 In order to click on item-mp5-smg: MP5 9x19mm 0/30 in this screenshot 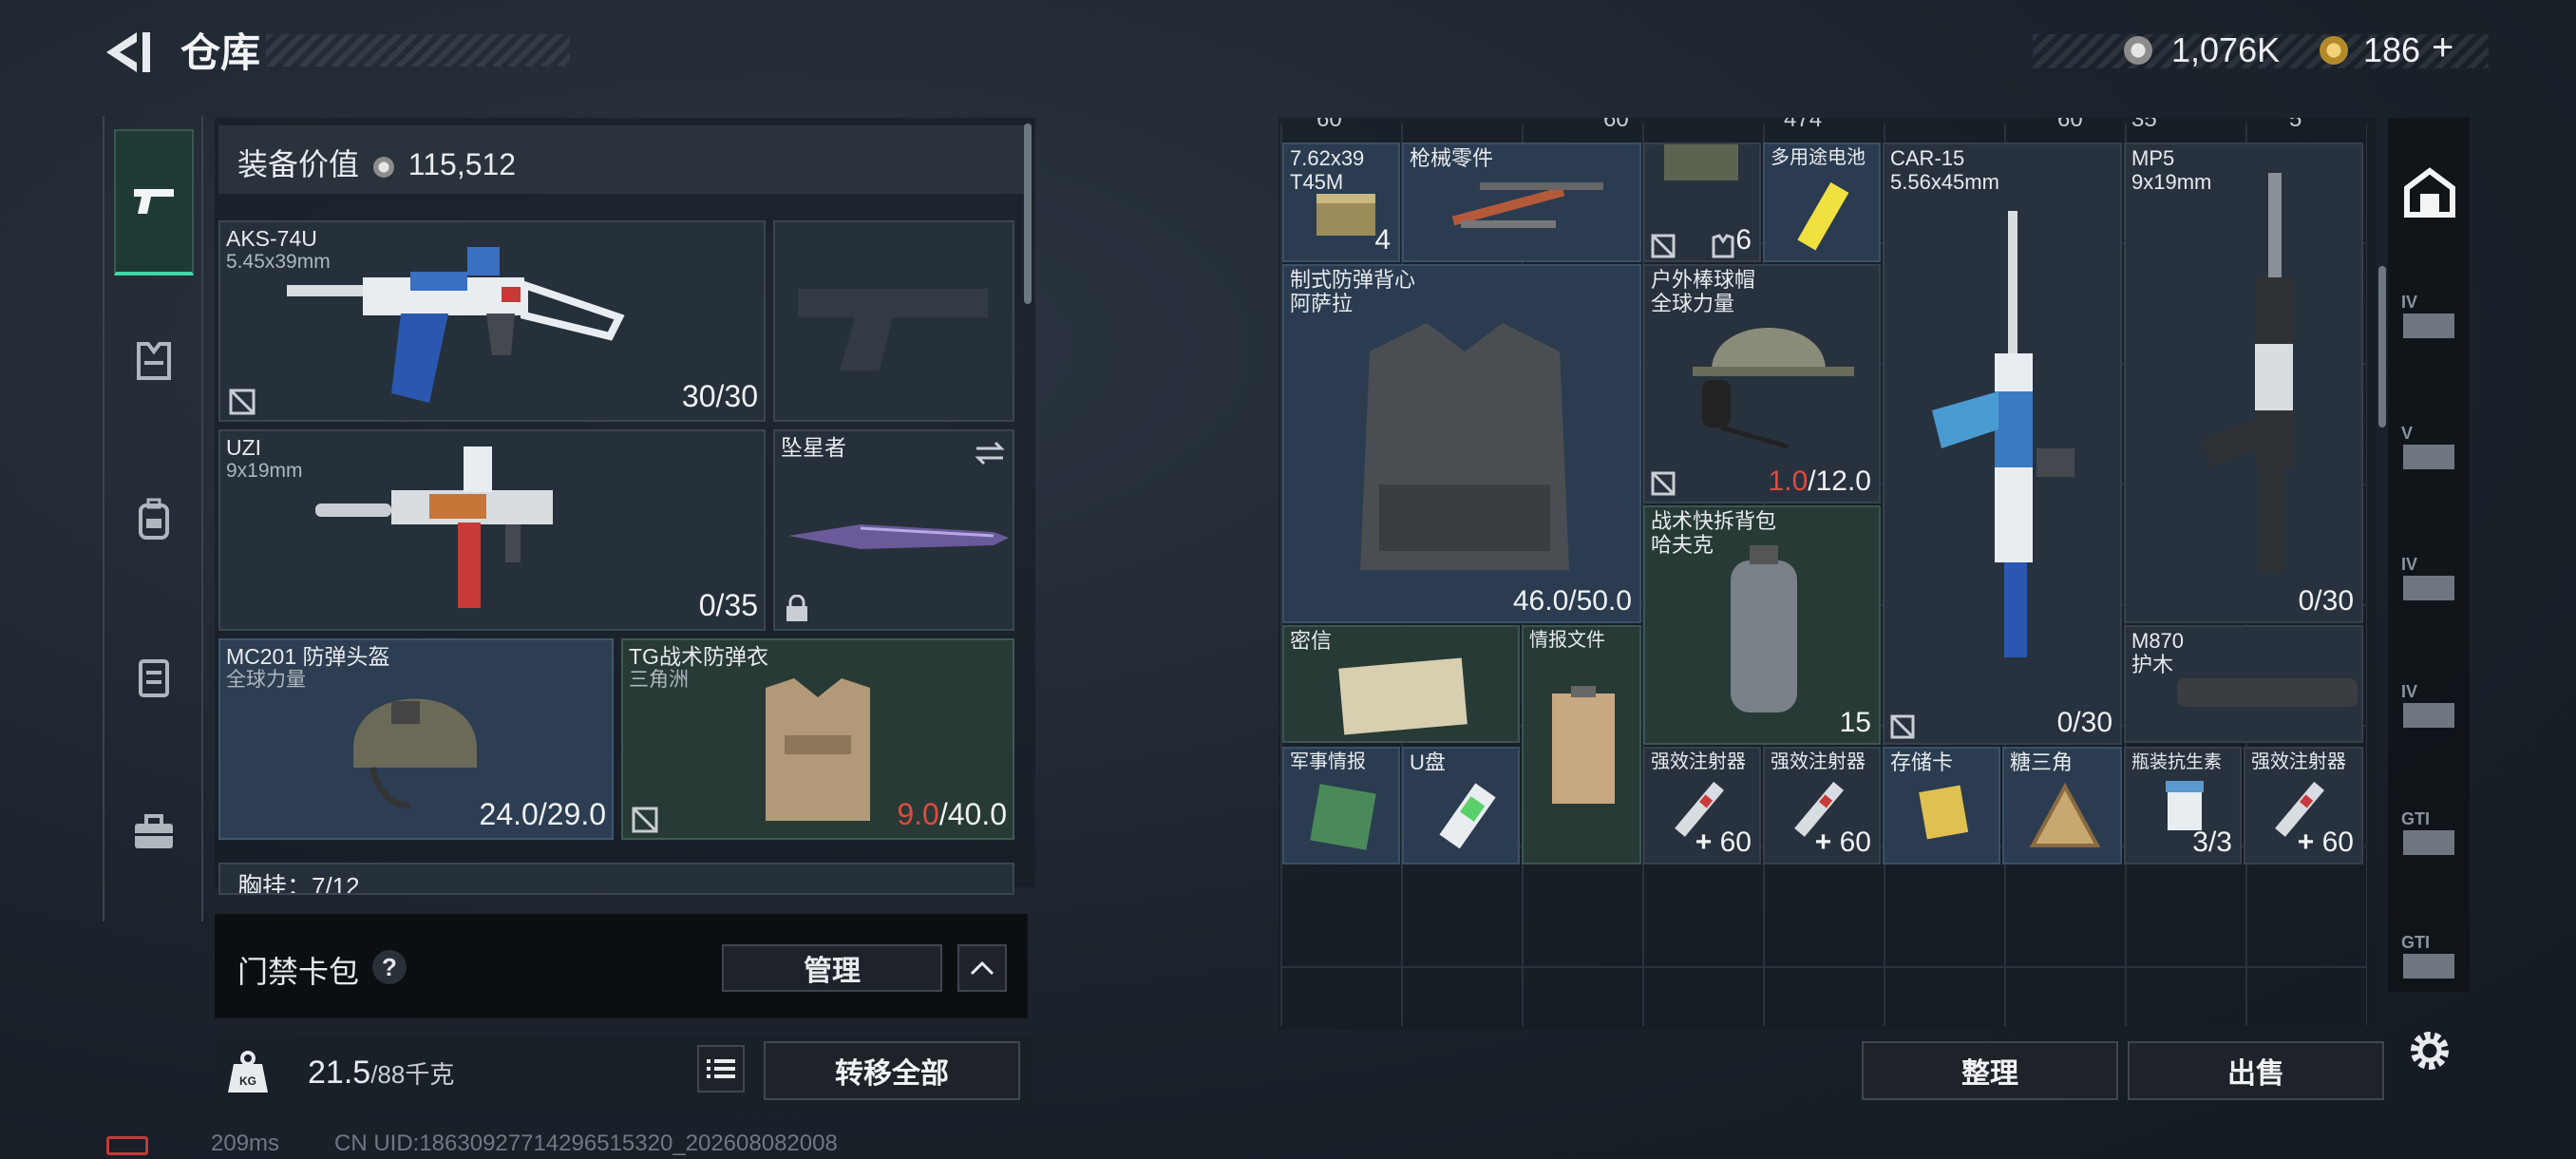, I will do `click(2243, 382)`.